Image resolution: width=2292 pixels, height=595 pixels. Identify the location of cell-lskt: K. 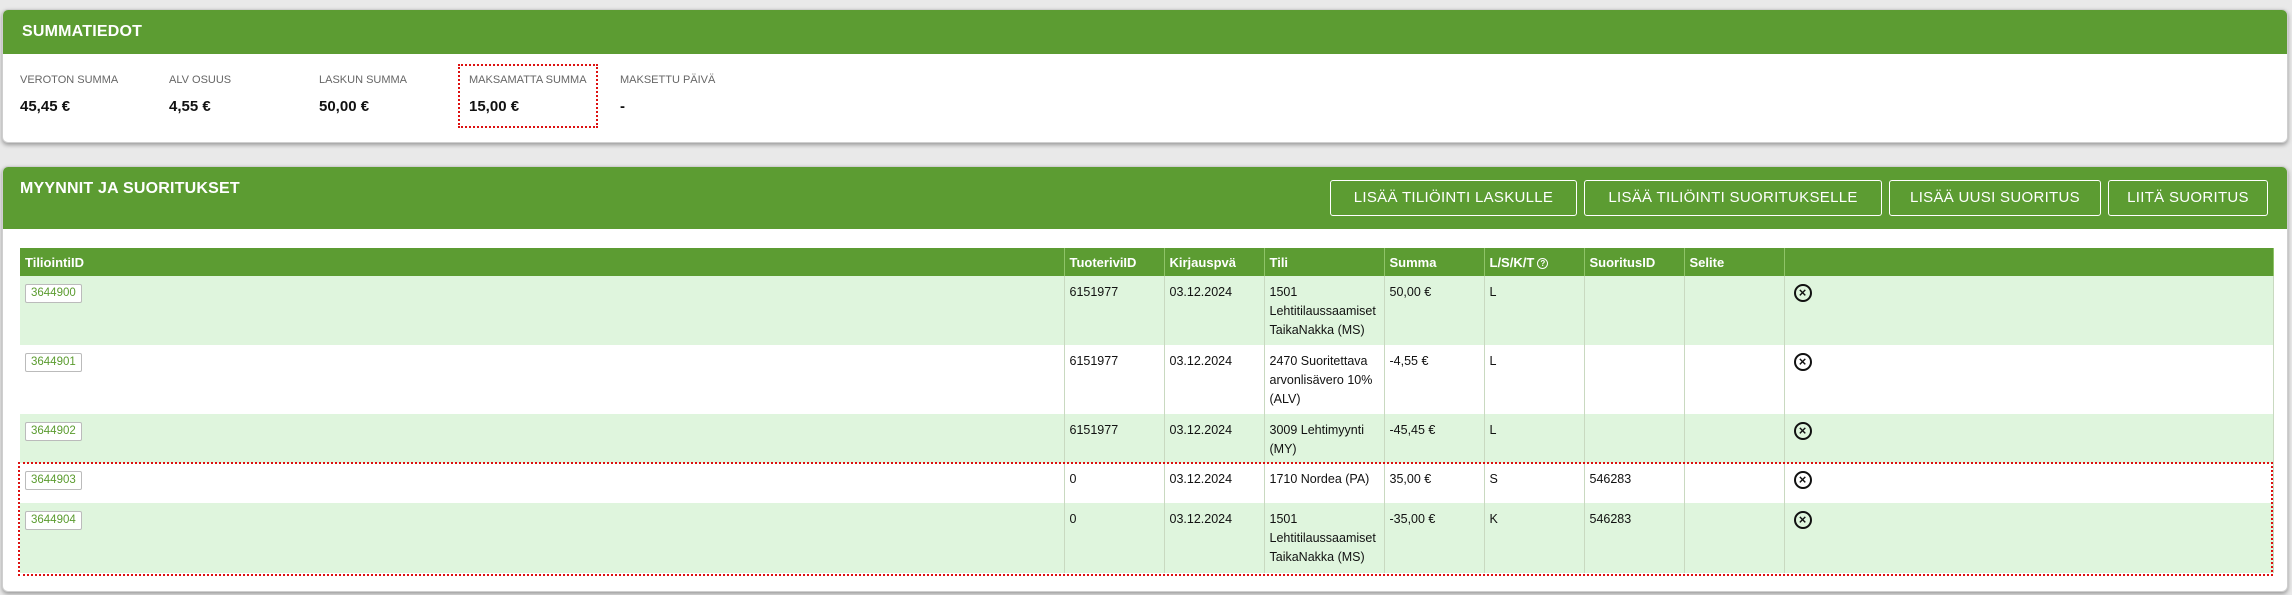
(1534, 538).